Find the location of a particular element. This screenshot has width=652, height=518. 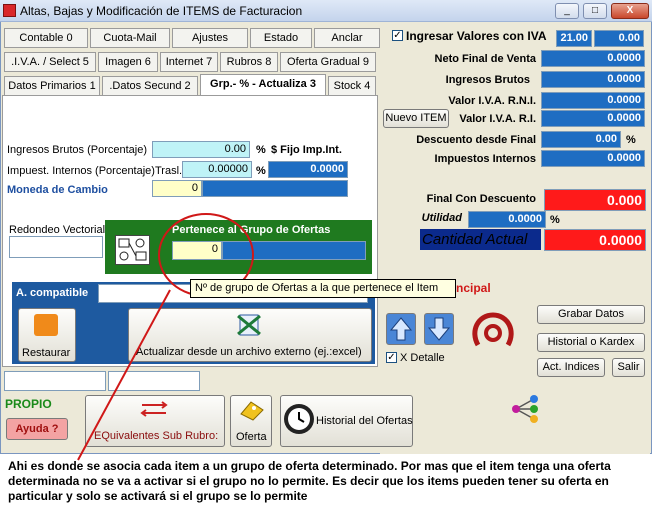

annotation-overlay is located at coordinates (165, 337).